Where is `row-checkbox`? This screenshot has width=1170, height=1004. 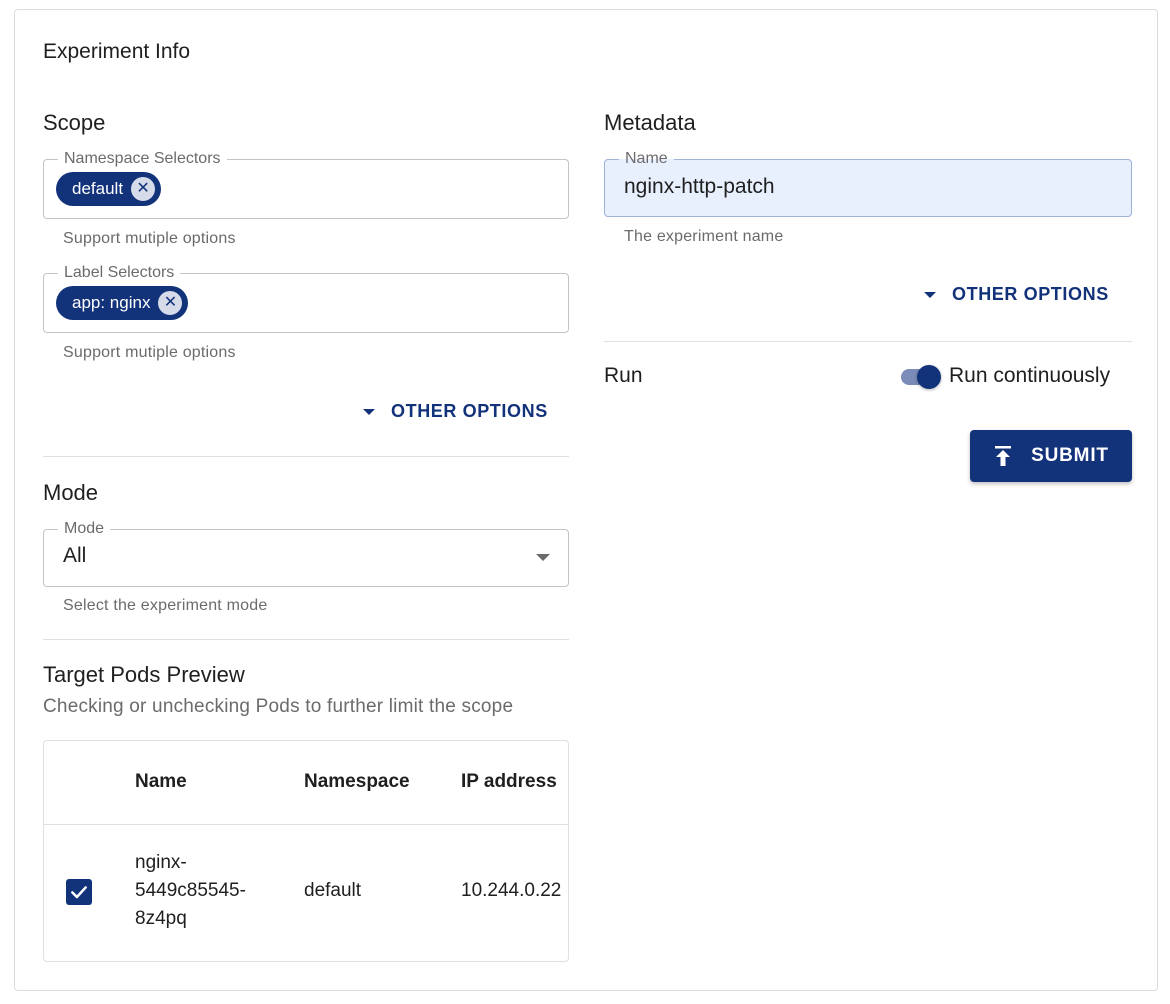
row-checkbox is located at coordinates (79, 892).